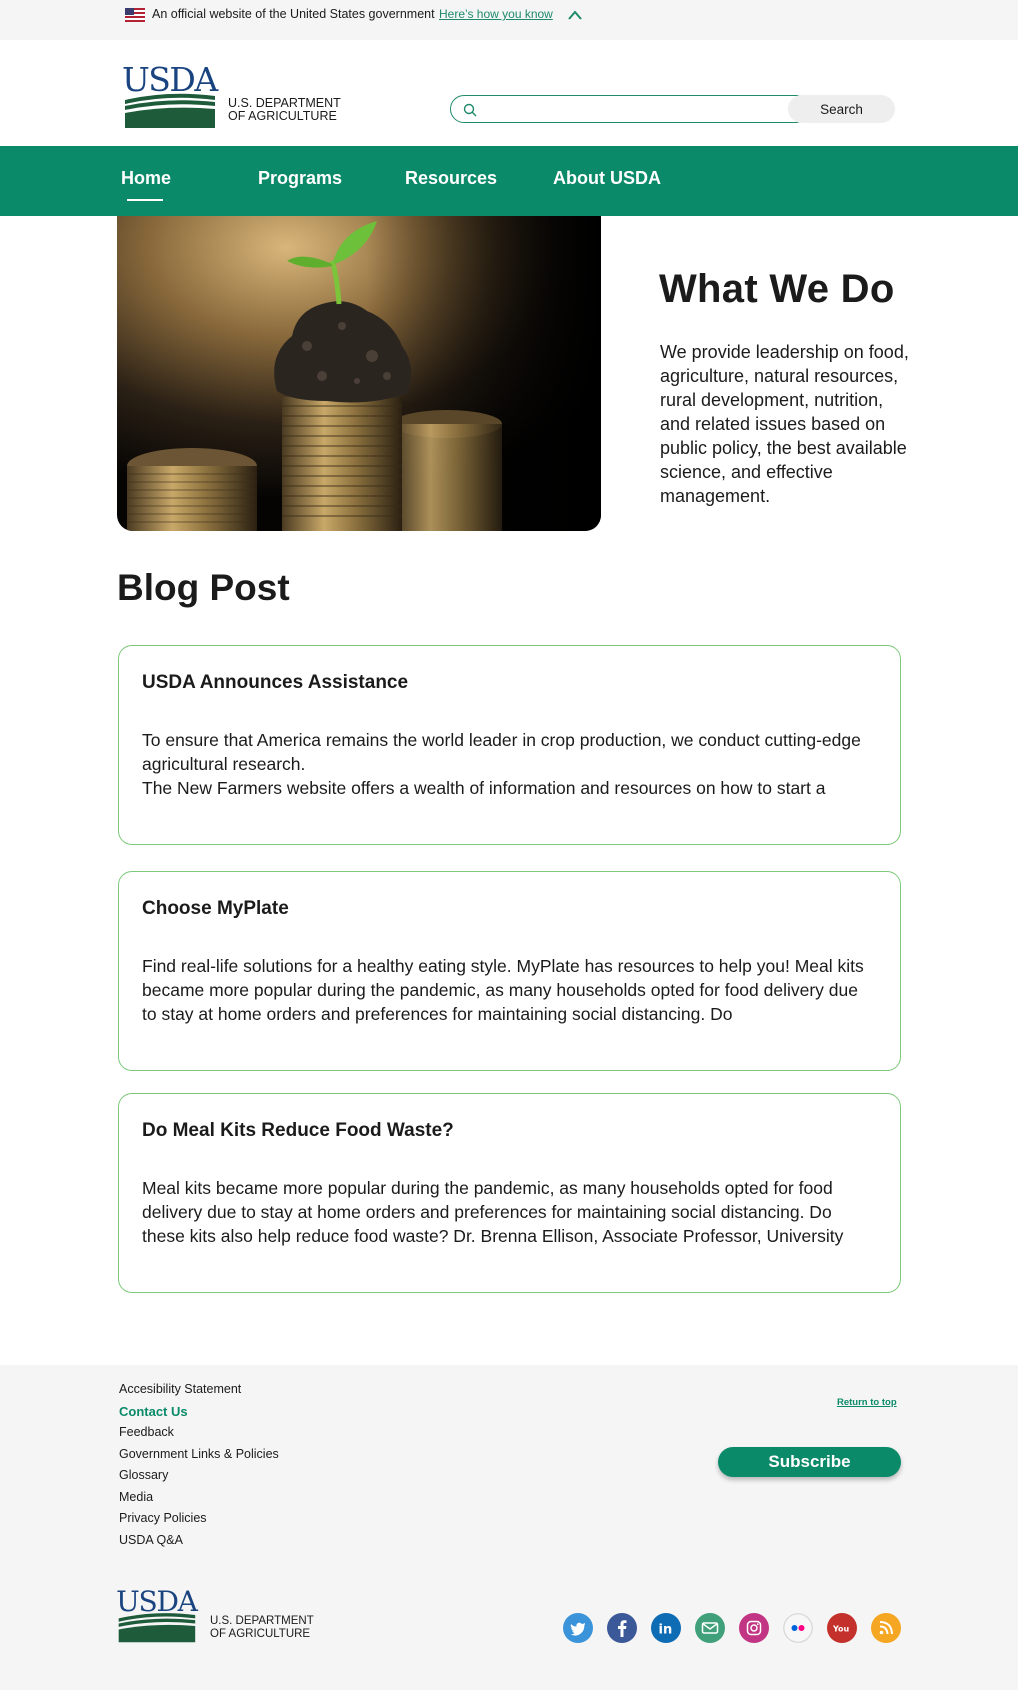 This screenshot has width=1018, height=1690. What do you see at coordinates (777, 289) in the screenshot?
I see `what-we-do-title: What We Do` at bounding box center [777, 289].